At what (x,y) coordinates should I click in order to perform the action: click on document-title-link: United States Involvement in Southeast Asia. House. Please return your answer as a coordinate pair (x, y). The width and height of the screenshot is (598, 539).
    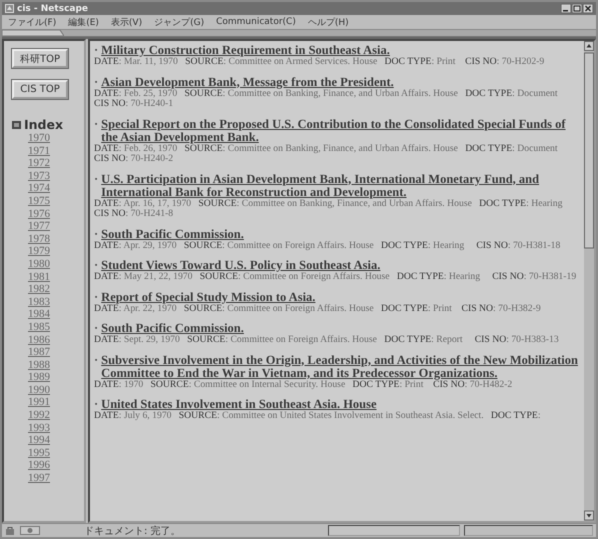
    Looking at the image, I should click on (239, 404).